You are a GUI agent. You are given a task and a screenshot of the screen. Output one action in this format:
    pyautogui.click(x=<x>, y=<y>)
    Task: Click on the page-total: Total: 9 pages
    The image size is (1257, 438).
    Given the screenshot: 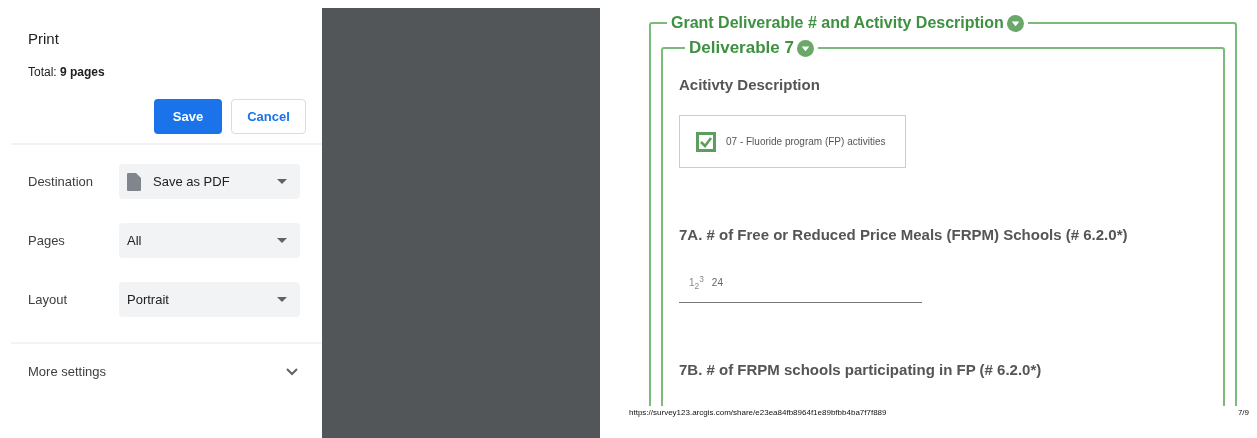 What is the action you would take?
    pyautogui.click(x=67, y=72)
    